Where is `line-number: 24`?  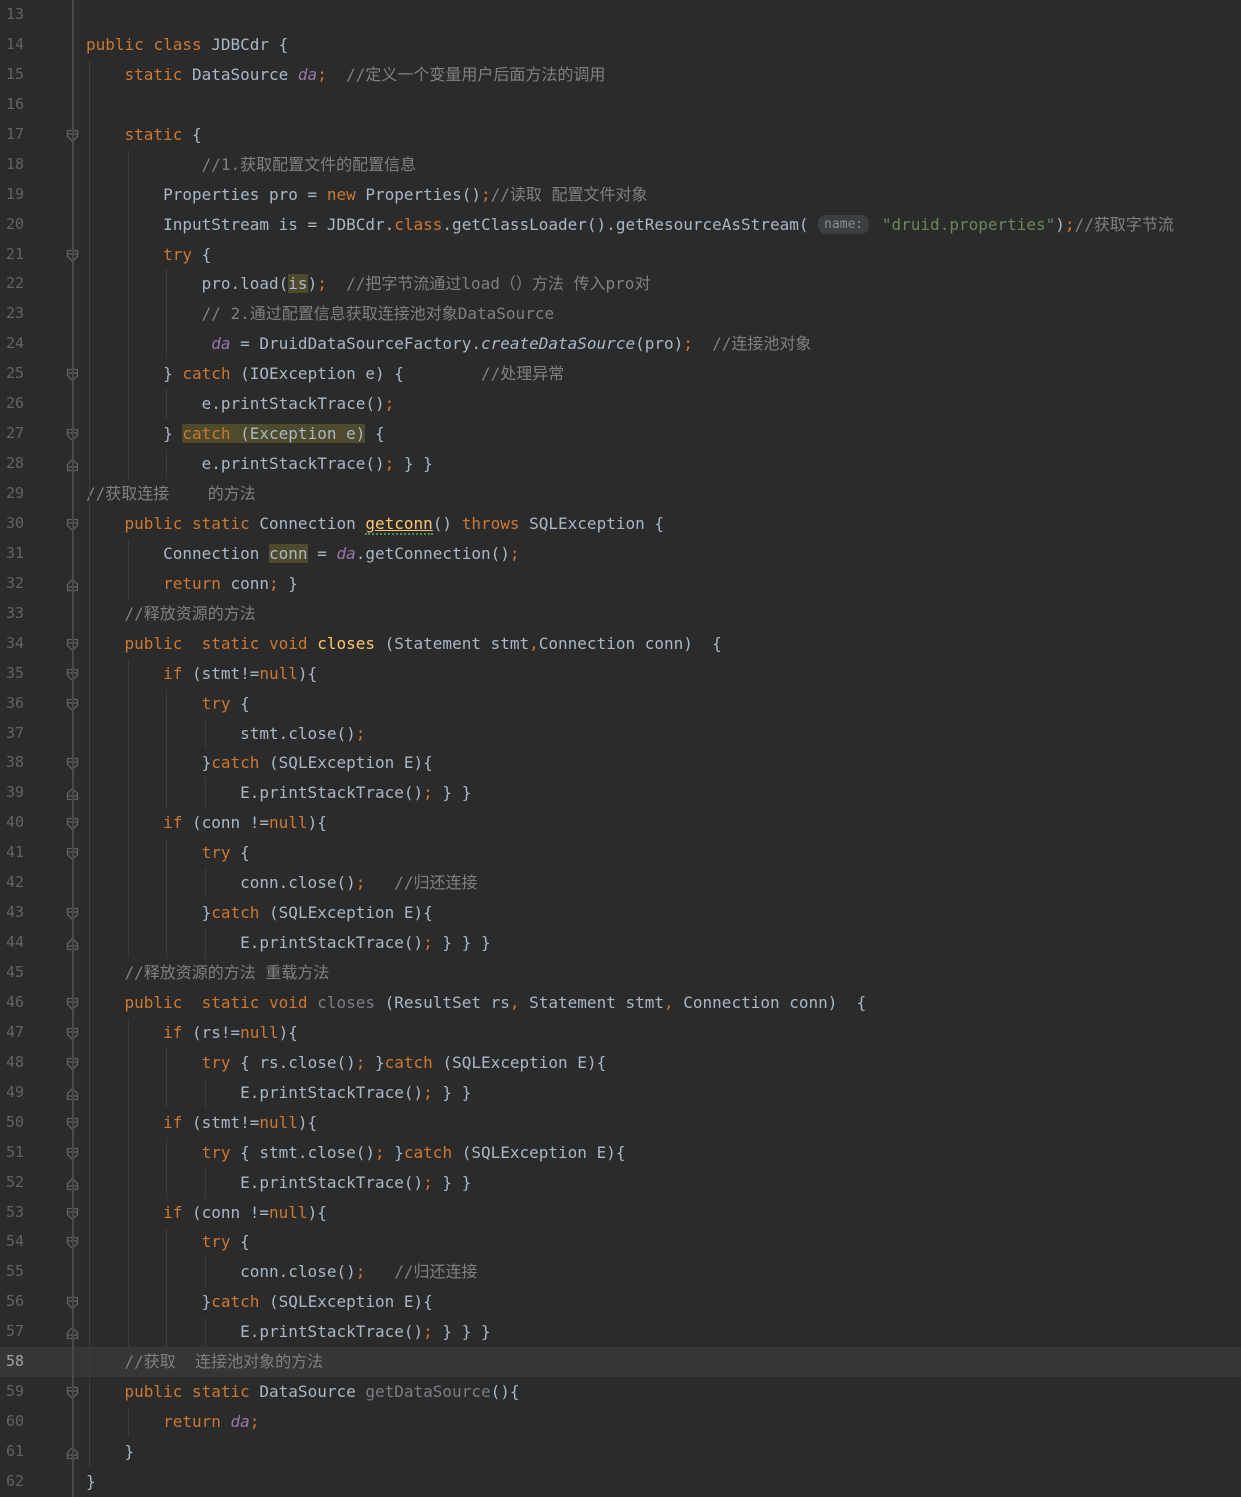
line-number: 24 is located at coordinates (15, 344).